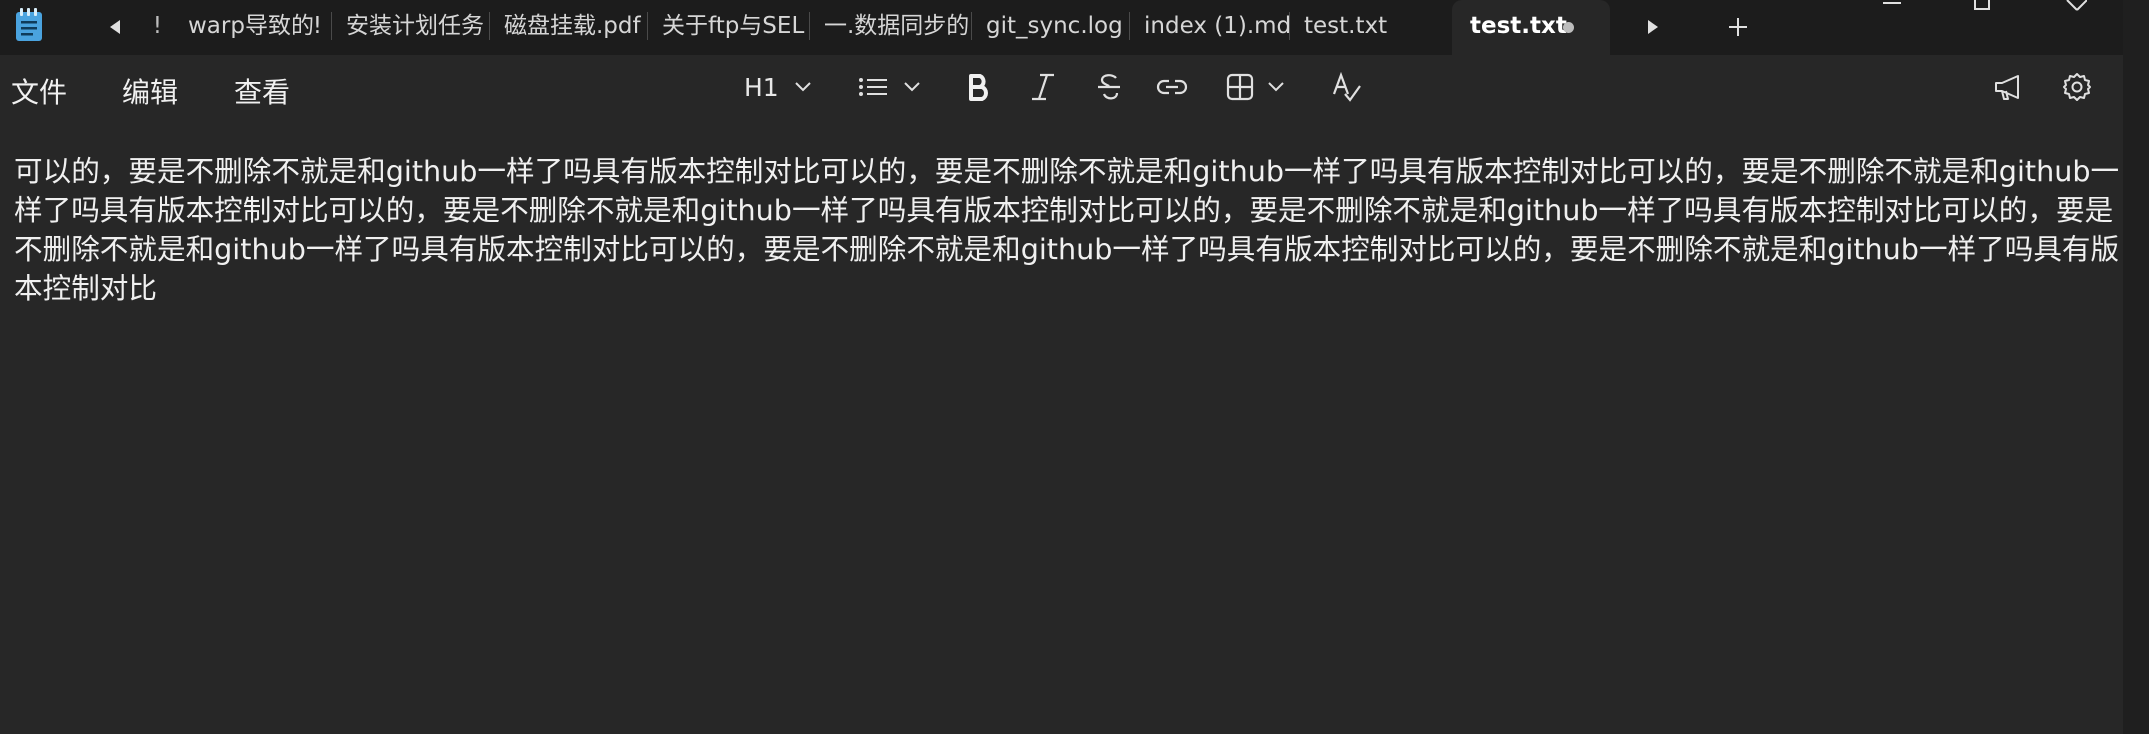 This screenshot has width=2149, height=734. Describe the element at coordinates (1892, 3) in the screenshot. I see `minimize-icon` at that location.